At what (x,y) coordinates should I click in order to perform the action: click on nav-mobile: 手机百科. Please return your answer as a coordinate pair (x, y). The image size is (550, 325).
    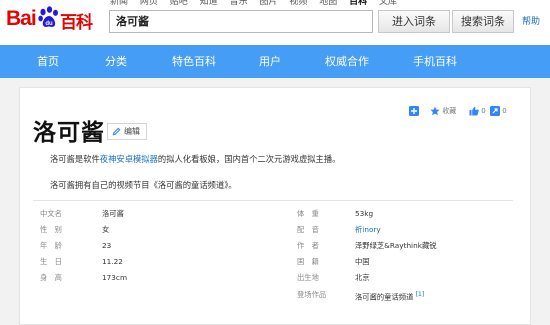
    Looking at the image, I should click on (435, 61).